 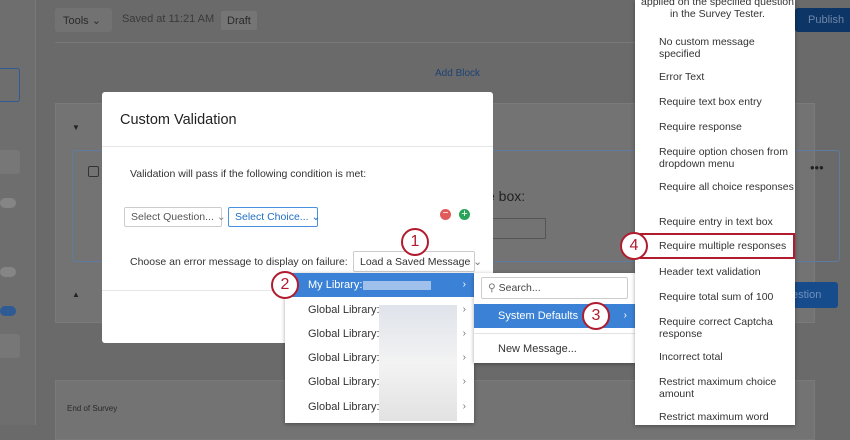 What do you see at coordinates (726, 127) in the screenshot?
I see `message-item: Require response` at bounding box center [726, 127].